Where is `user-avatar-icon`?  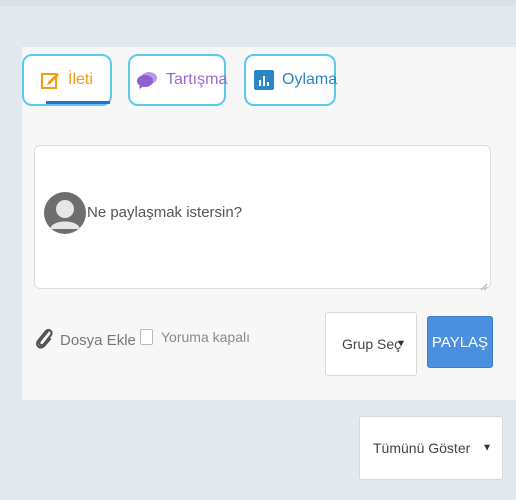
user-avatar-icon is located at coordinates (65, 213).